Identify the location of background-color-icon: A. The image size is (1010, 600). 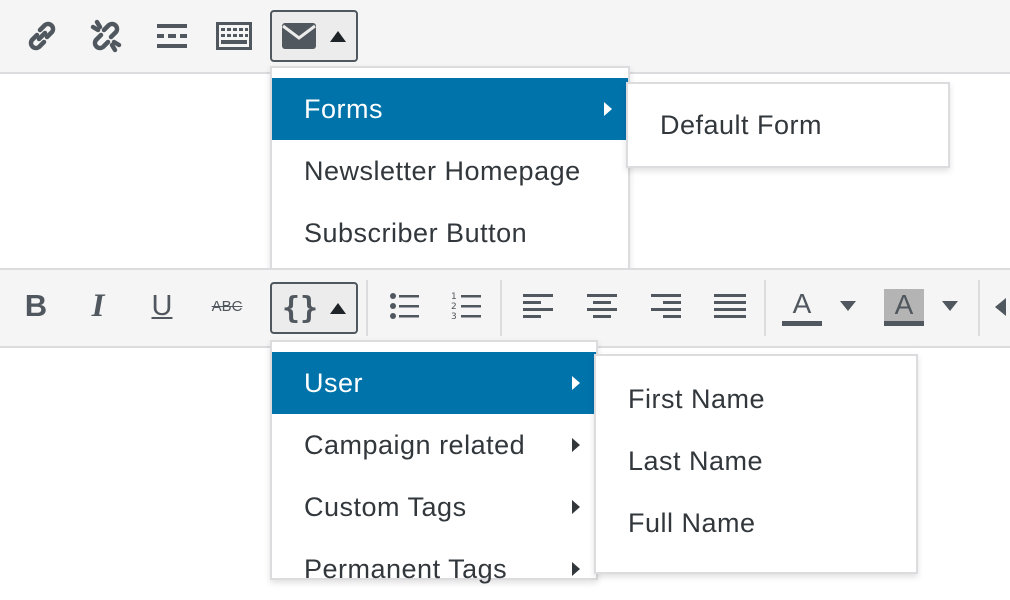
(904, 304).